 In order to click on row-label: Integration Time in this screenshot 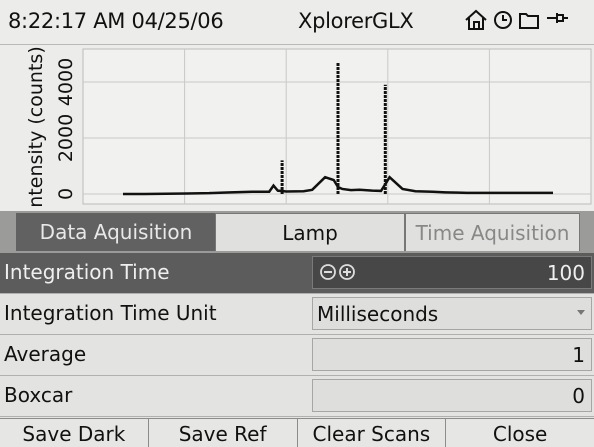, I will do `click(87, 272)`.